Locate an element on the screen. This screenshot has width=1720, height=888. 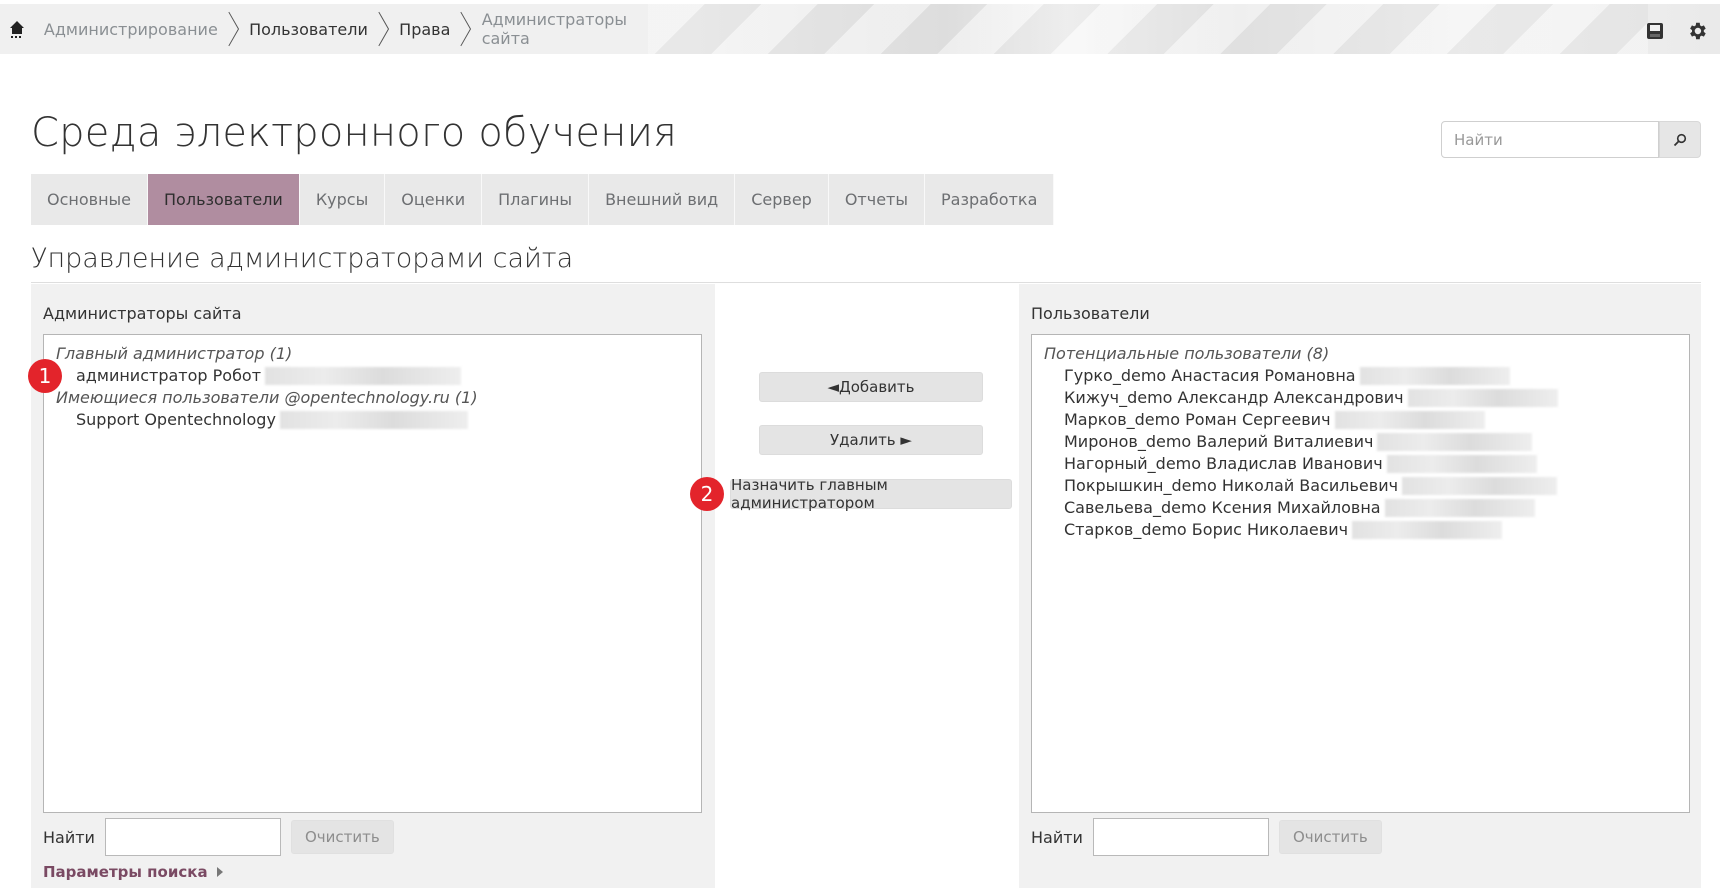
list-item: Старков_demo Борис Николаевич is located at coordinates (1360, 530).